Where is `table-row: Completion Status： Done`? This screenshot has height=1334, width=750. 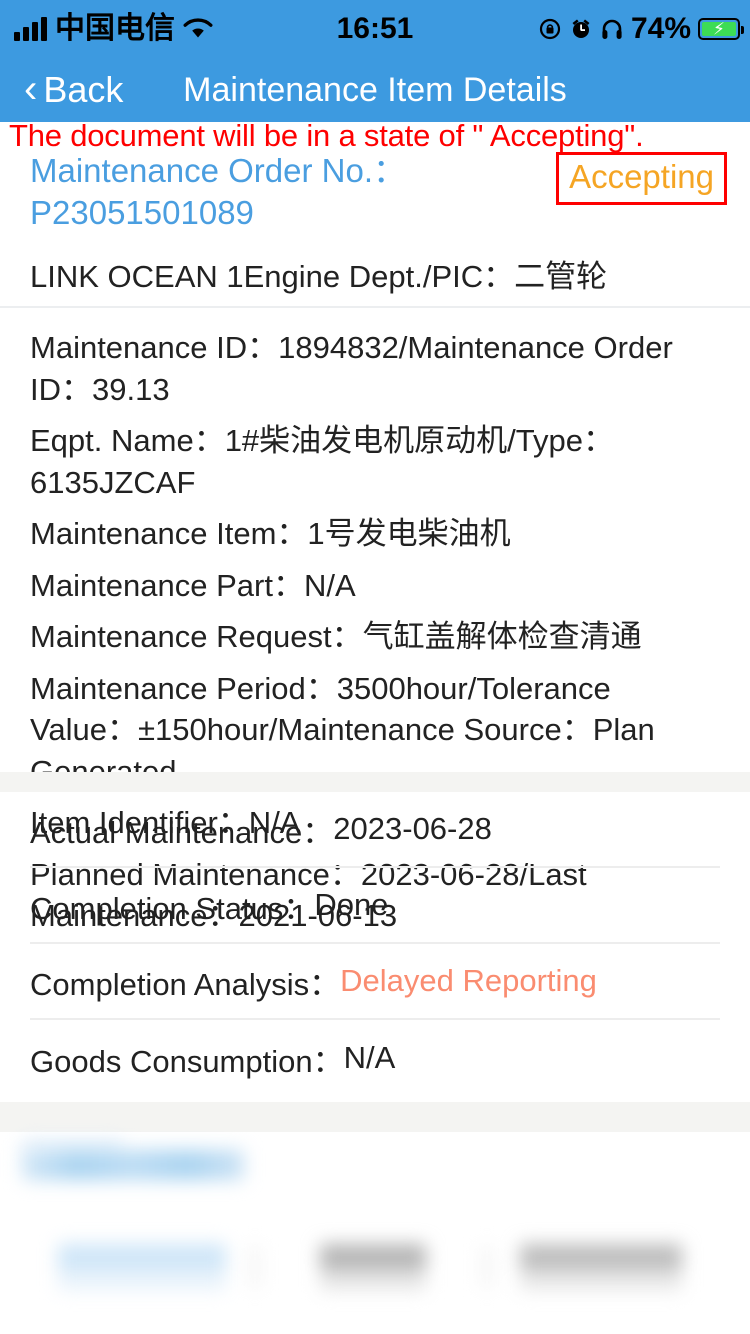
table-row: Completion Status： Done is located at coordinates (375, 906).